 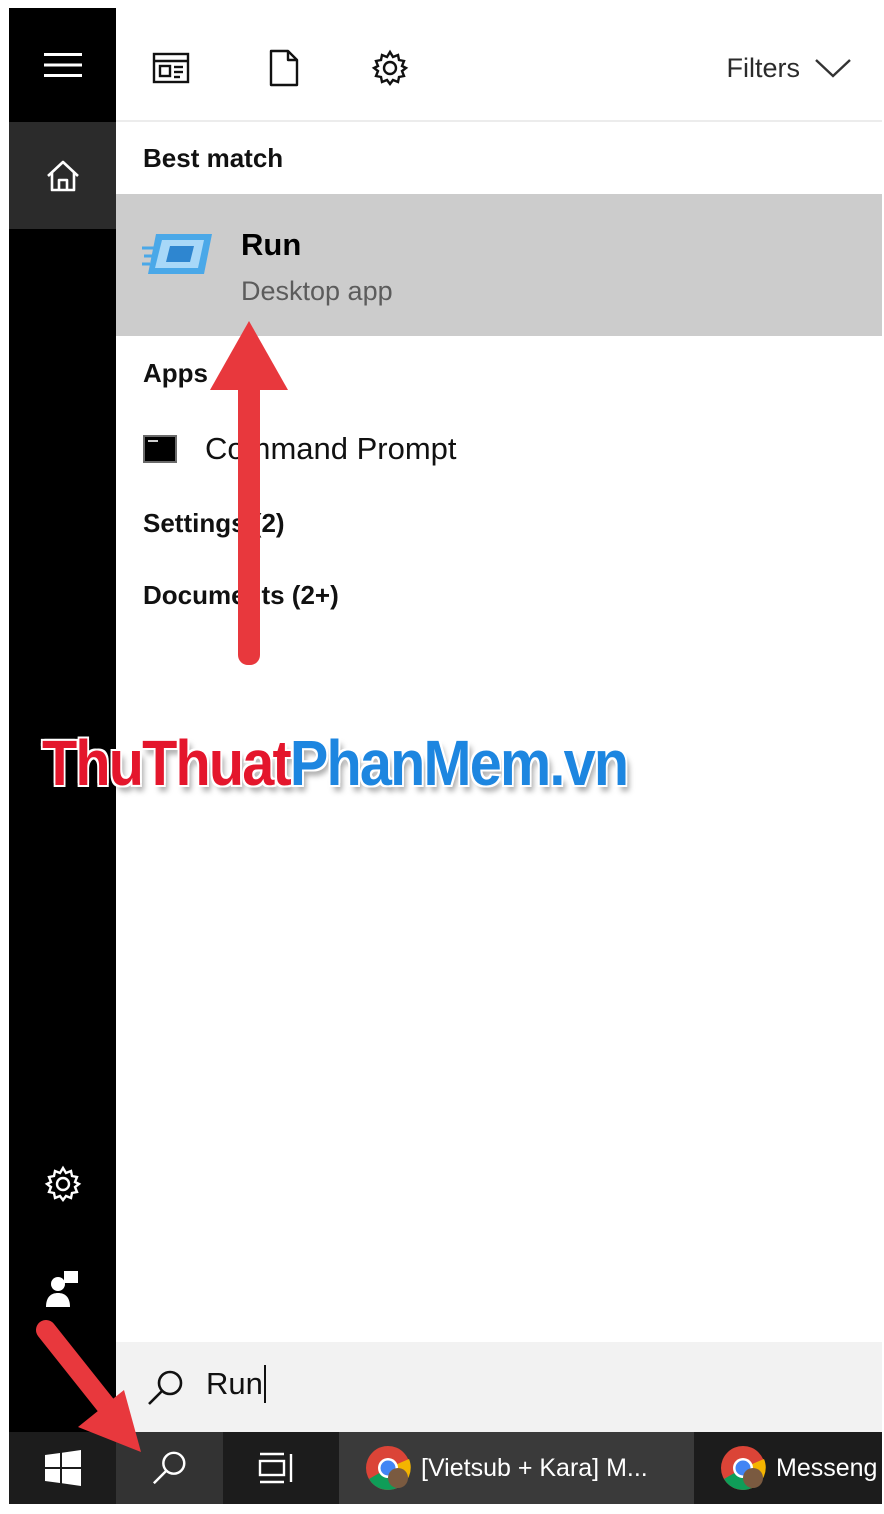 I want to click on text-caret, so click(x=264, y=1383).